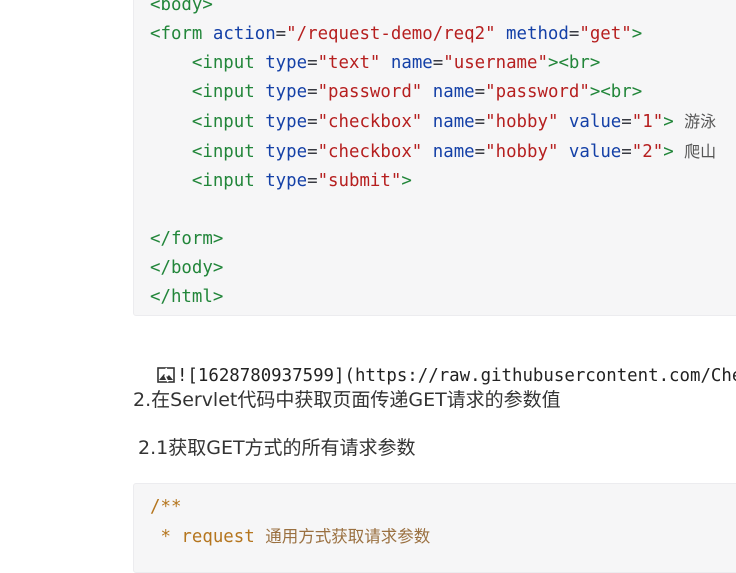 The image size is (736, 573). What do you see at coordinates (187, 297) in the screenshot?
I see `code-line: </html>` at bounding box center [187, 297].